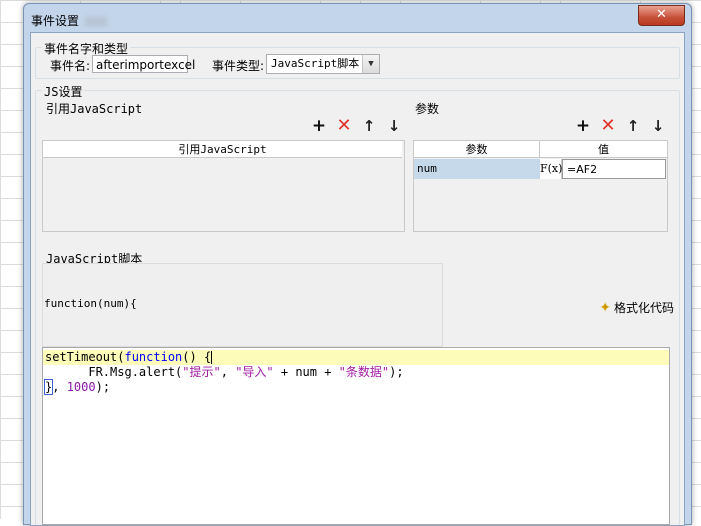 The width and height of the screenshot is (701, 526). What do you see at coordinates (356, 372) in the screenshot?
I see `code-line-2: FR.Msg.alert("提示", "导入" + num + "条数据");` at bounding box center [356, 372].